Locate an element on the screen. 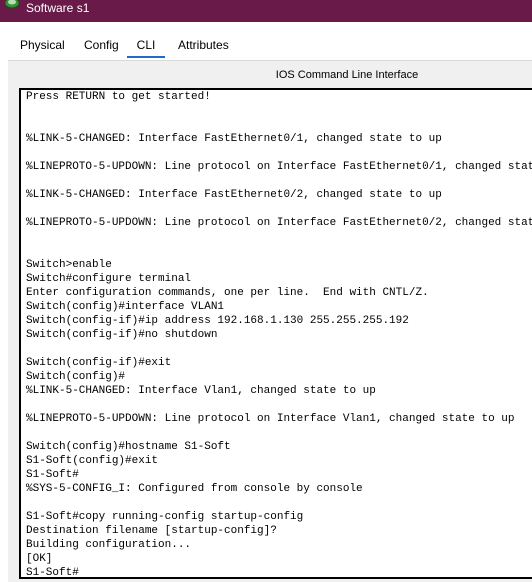  tab-attributes: Attributes is located at coordinates (203, 47).